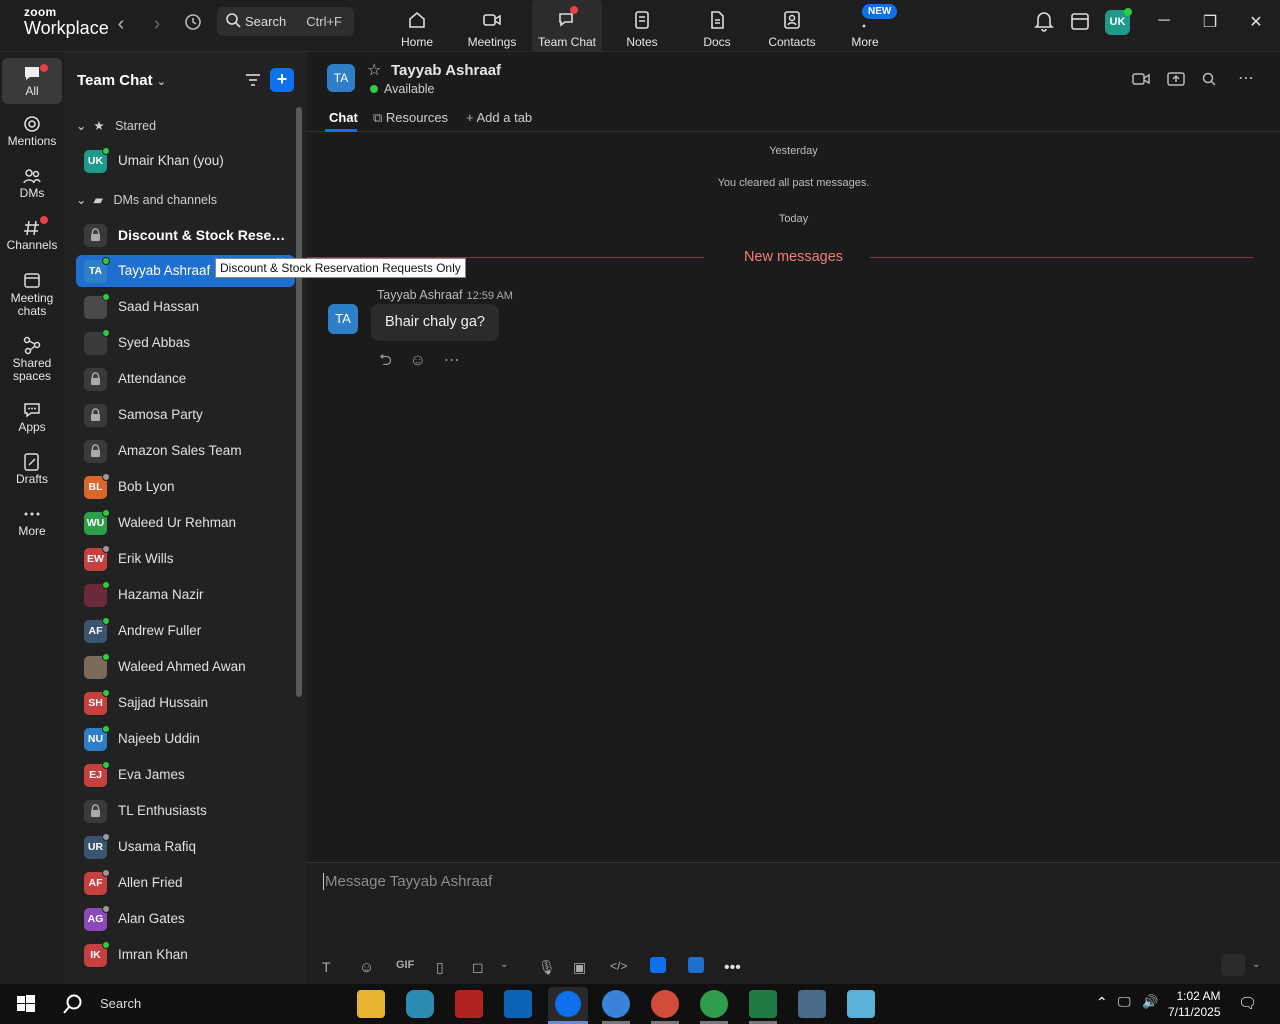 The height and width of the screenshot is (1024, 1280). What do you see at coordinates (343, 117) in the screenshot?
I see `tab-chat: Chat` at bounding box center [343, 117].